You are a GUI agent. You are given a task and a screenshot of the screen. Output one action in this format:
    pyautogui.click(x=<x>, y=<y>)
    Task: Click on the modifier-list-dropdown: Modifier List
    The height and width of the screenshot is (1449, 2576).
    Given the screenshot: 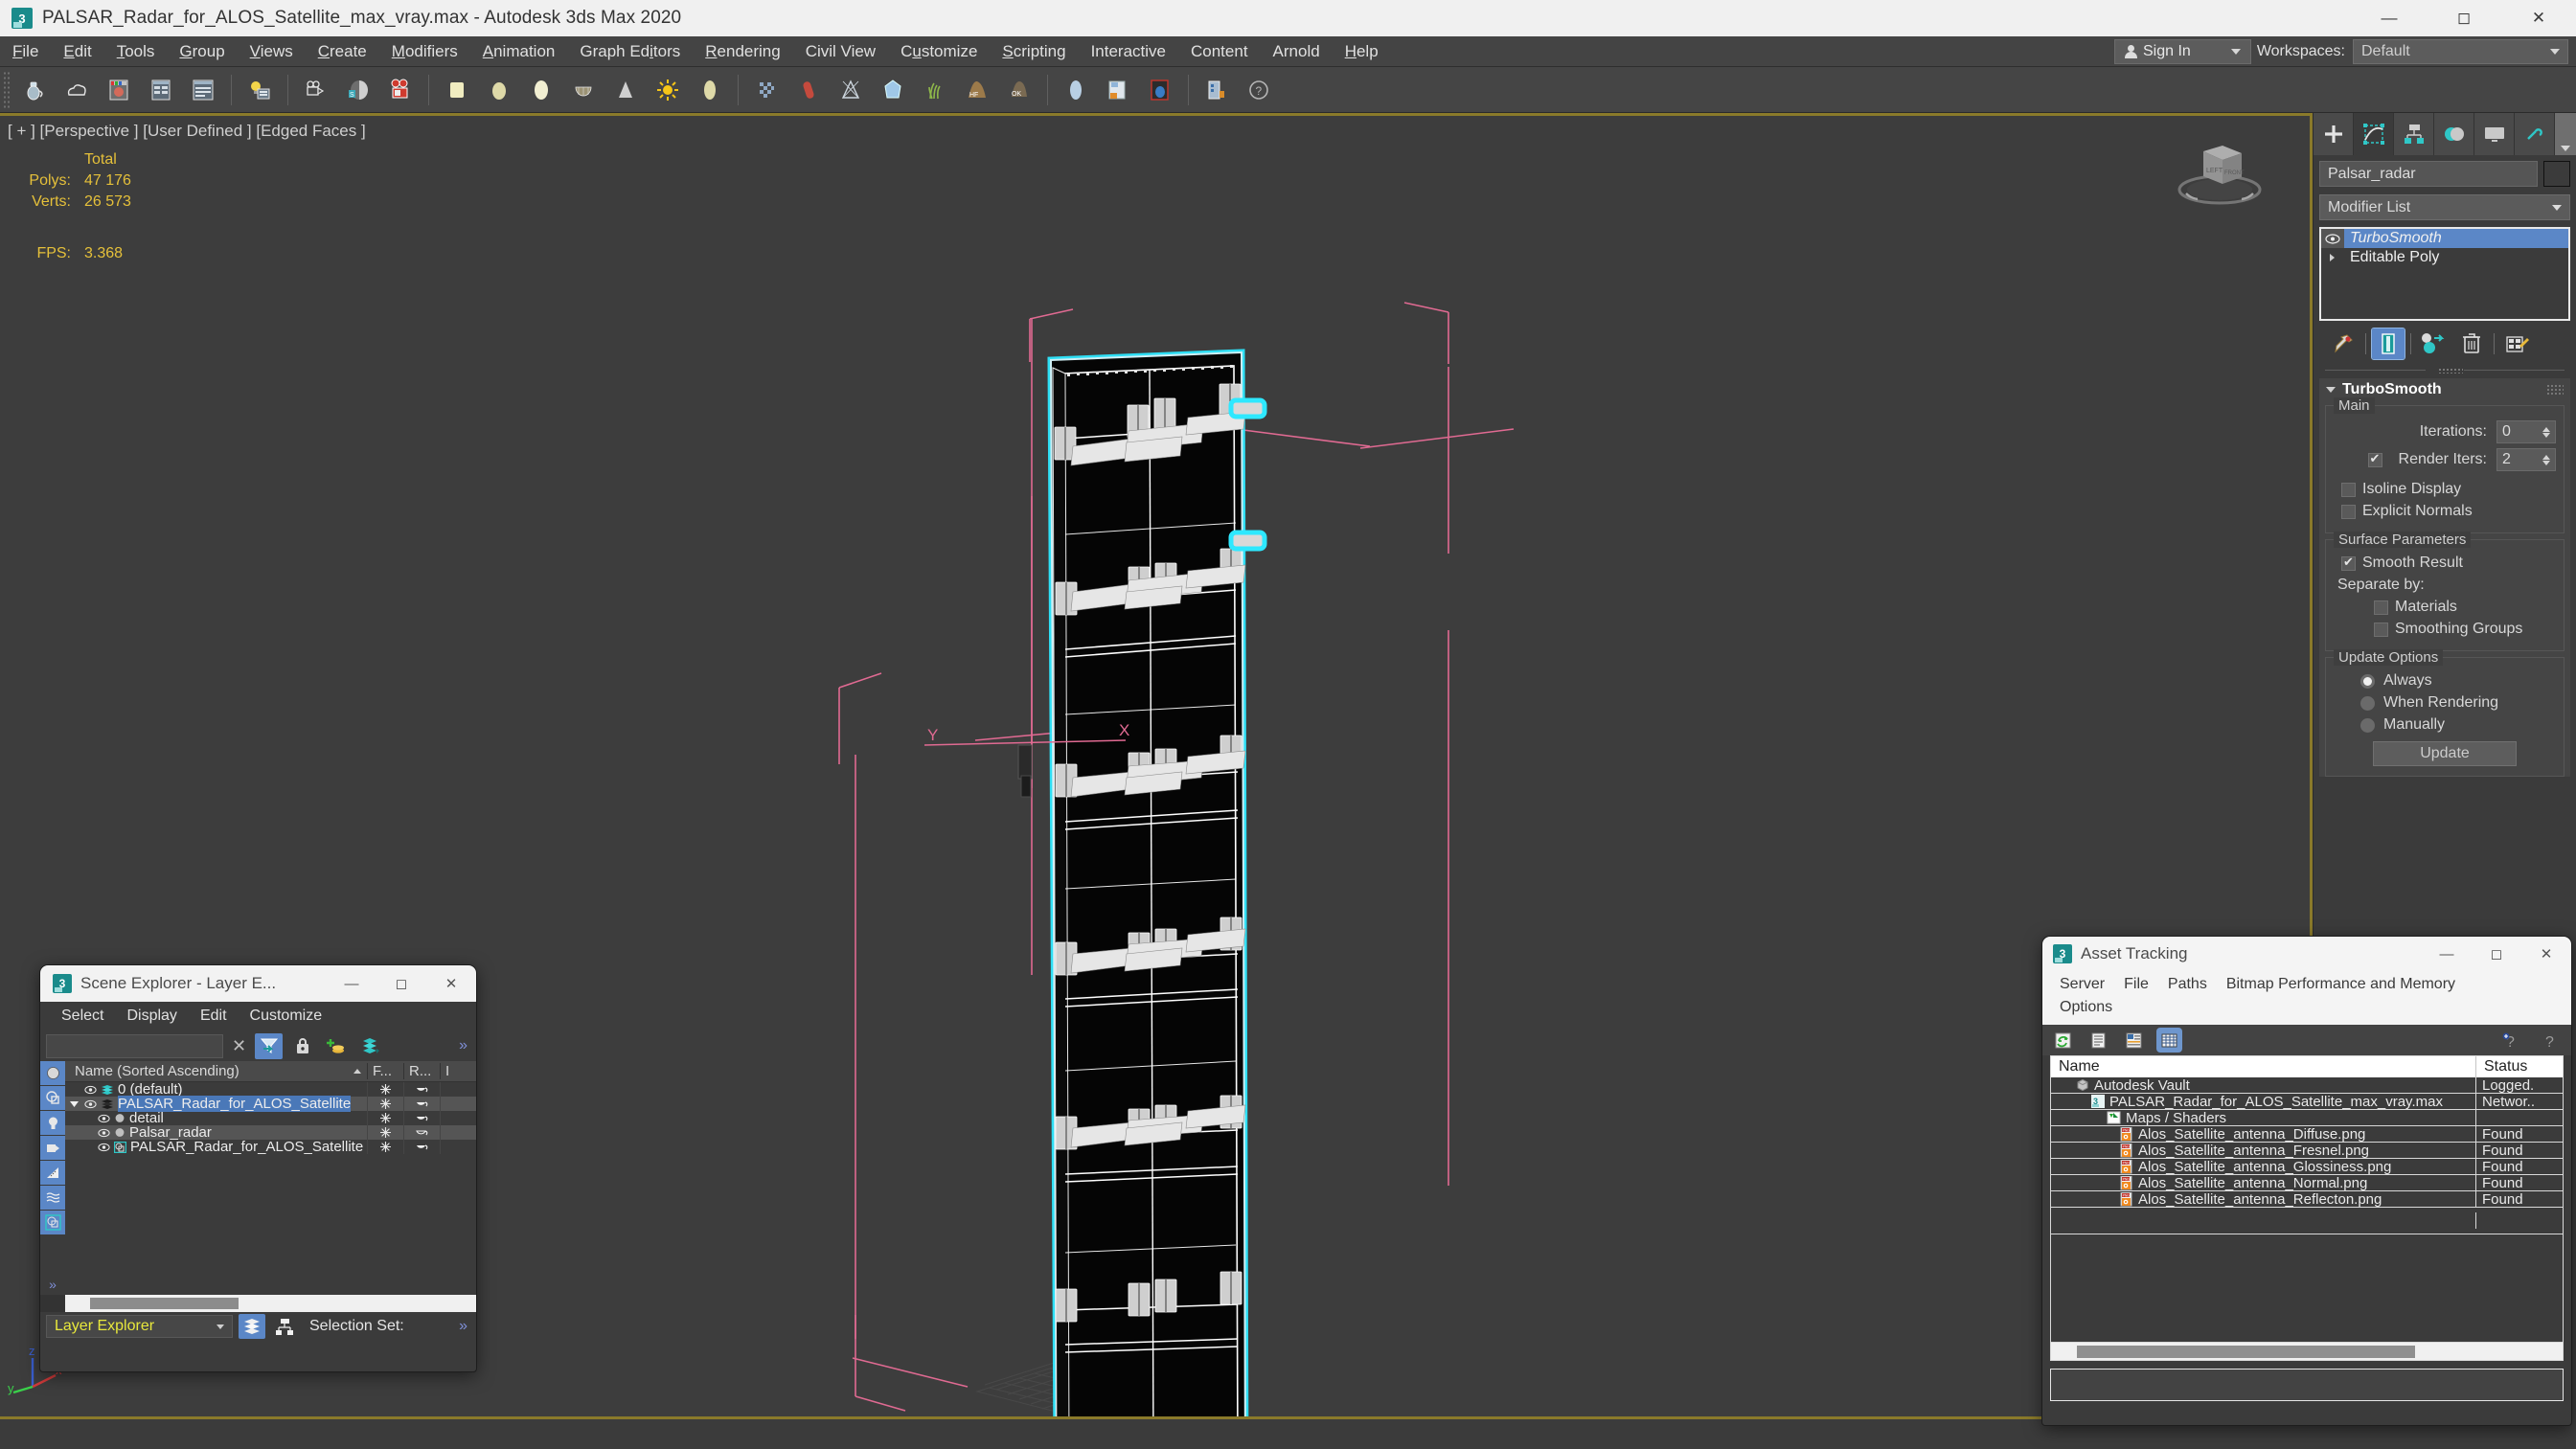 What is the action you would take?
    pyautogui.click(x=2445, y=207)
    